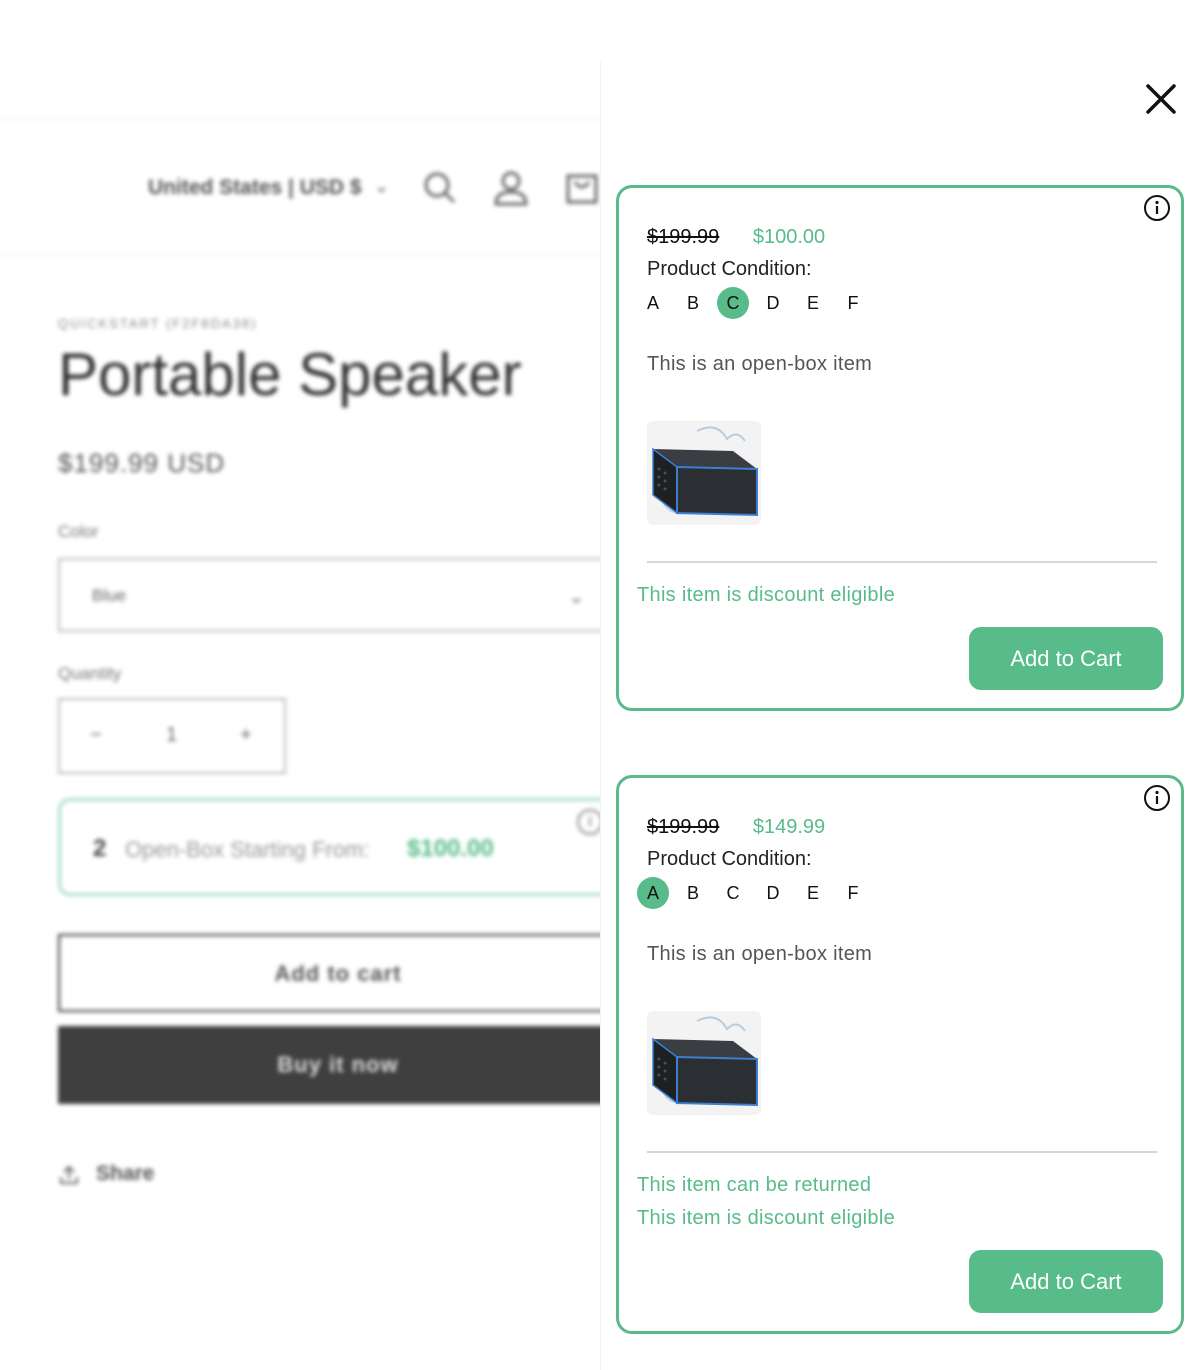 This screenshot has height=1370, width=1200. Describe the element at coordinates (733, 893) in the screenshot. I see `grade-c: C` at that location.